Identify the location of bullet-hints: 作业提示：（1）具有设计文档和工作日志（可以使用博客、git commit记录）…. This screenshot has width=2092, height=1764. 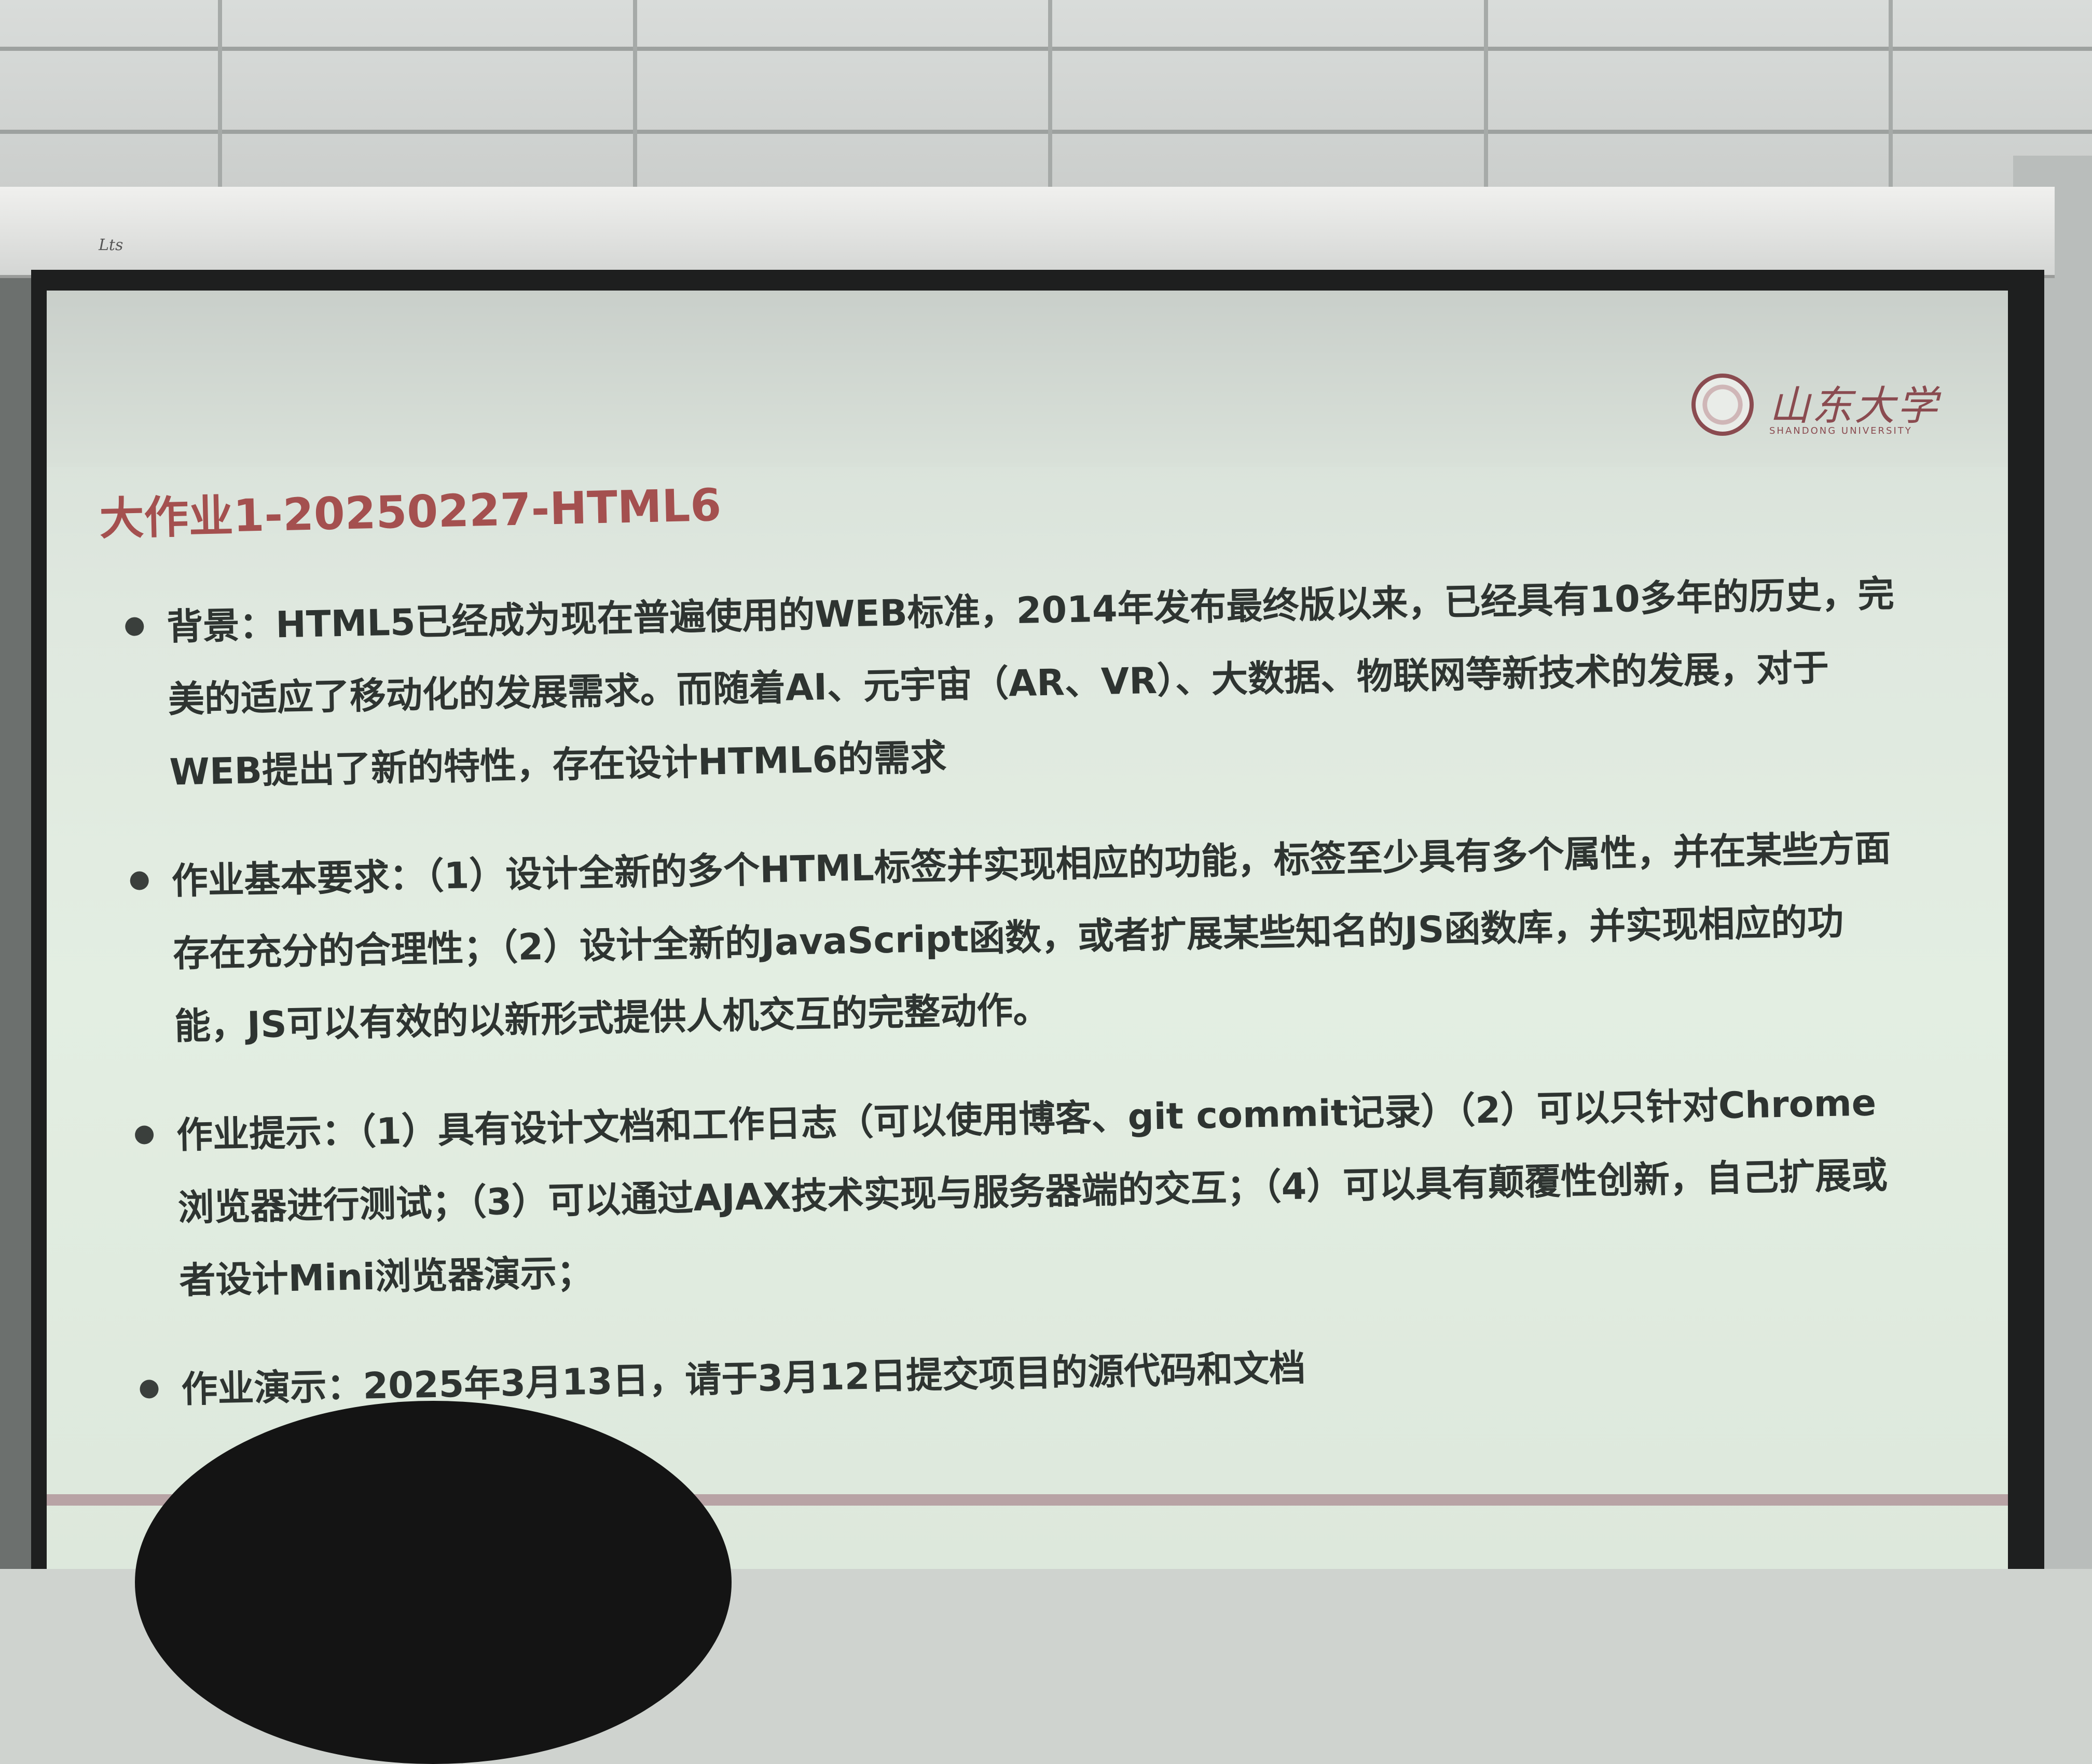
(1023, 1192).